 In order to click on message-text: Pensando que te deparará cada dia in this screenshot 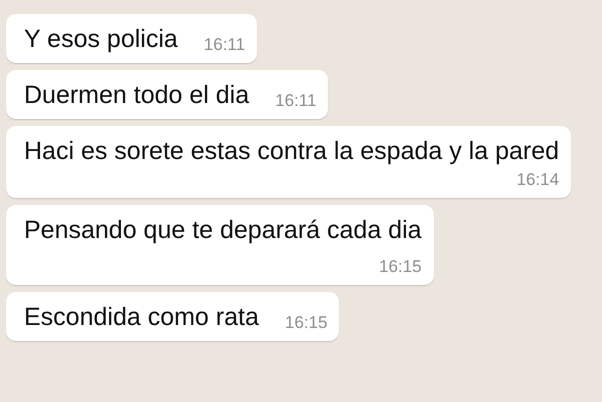, I will do `click(223, 230)`.